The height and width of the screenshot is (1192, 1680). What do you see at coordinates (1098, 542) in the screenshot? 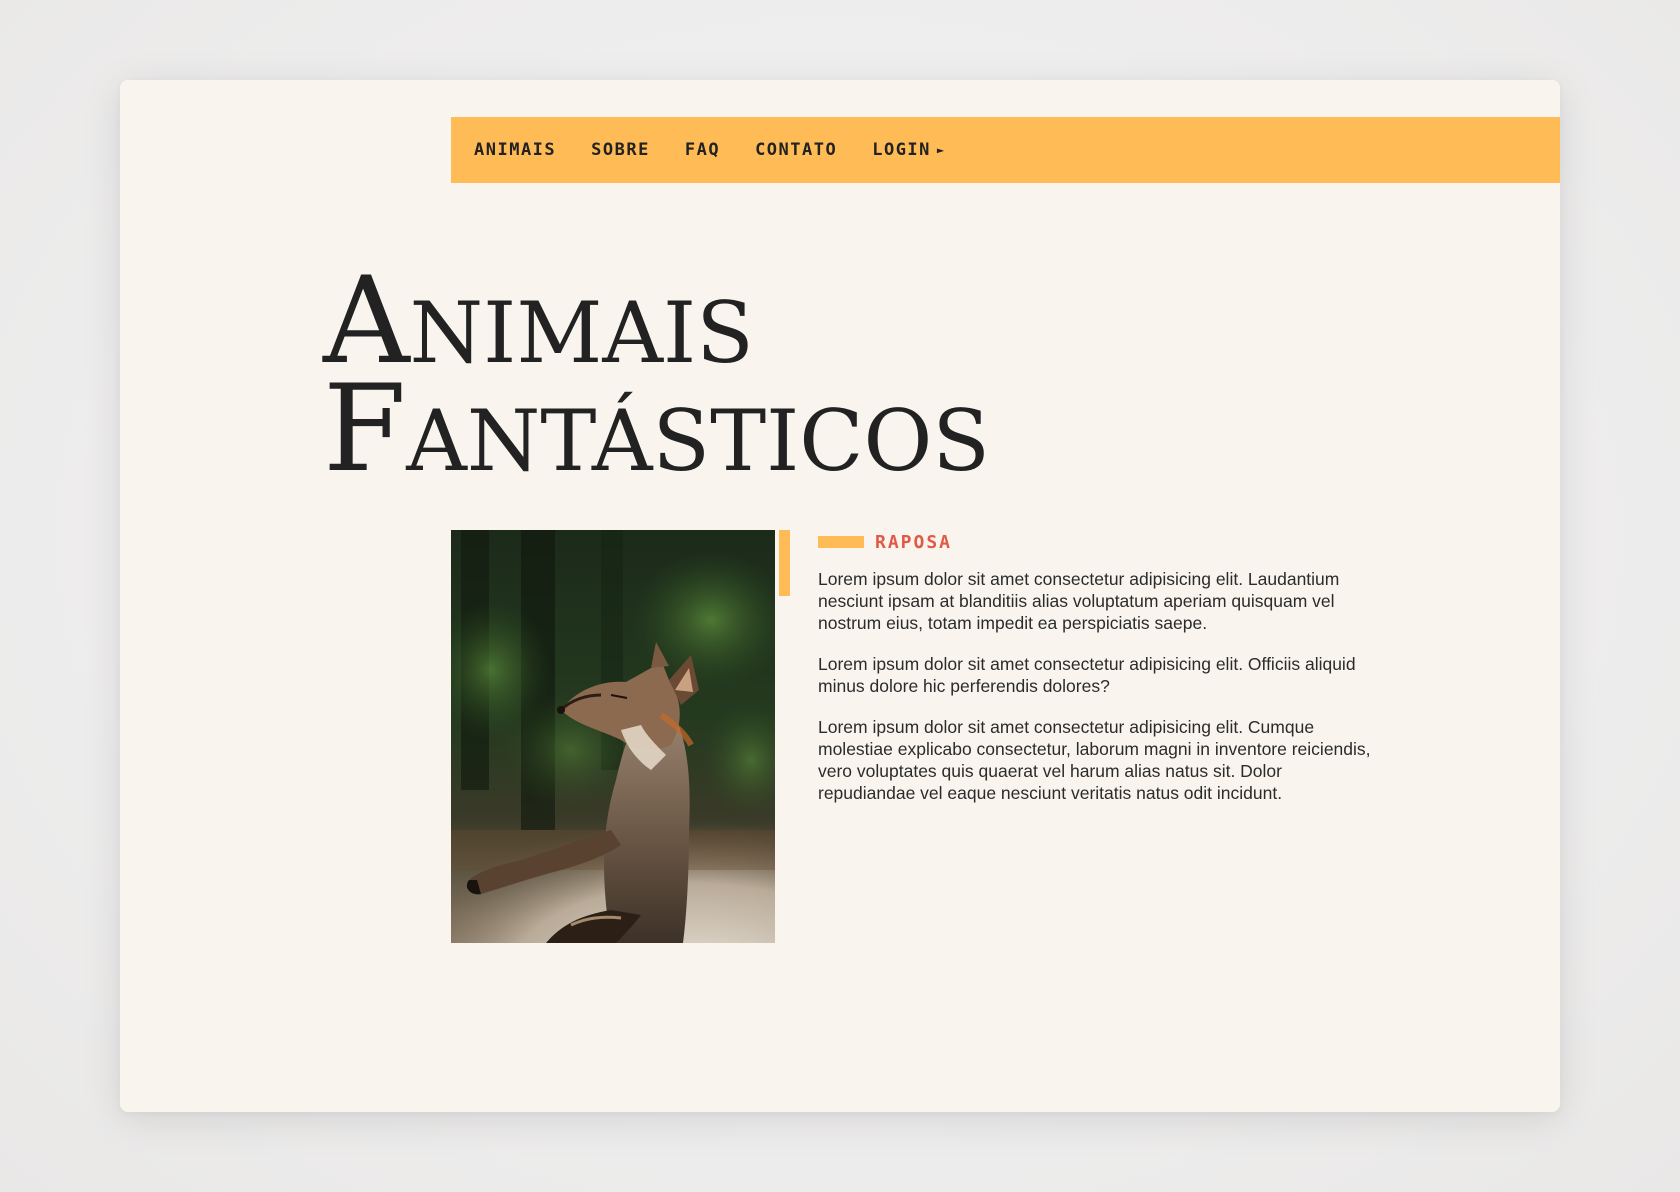
I see `article-tag: RAPOSA` at bounding box center [1098, 542].